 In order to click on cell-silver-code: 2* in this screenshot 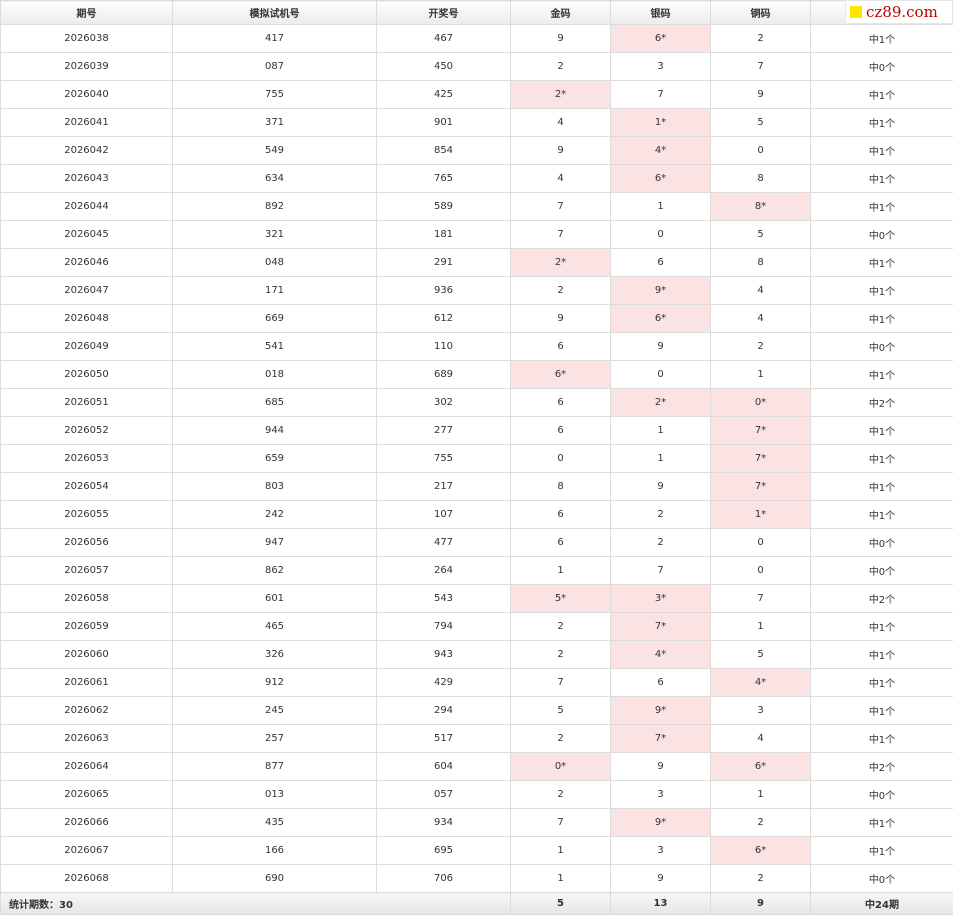, I will do `click(660, 402)`.